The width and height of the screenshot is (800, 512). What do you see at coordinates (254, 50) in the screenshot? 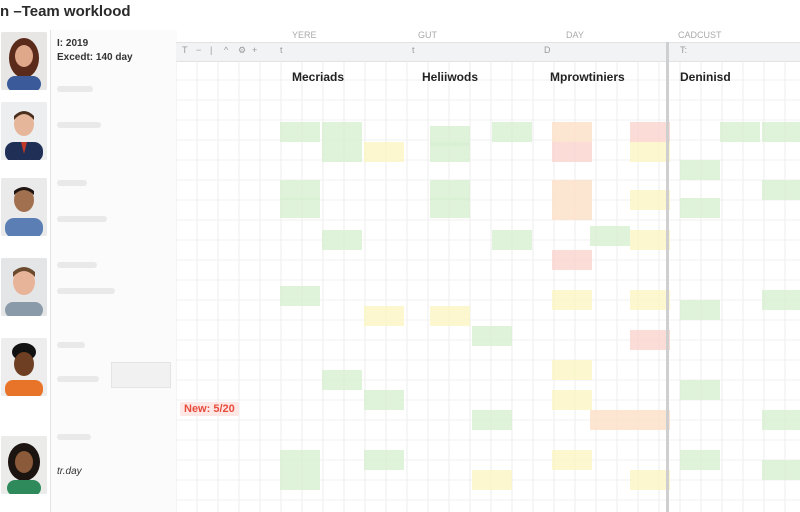
I see `plus-icon: +` at bounding box center [254, 50].